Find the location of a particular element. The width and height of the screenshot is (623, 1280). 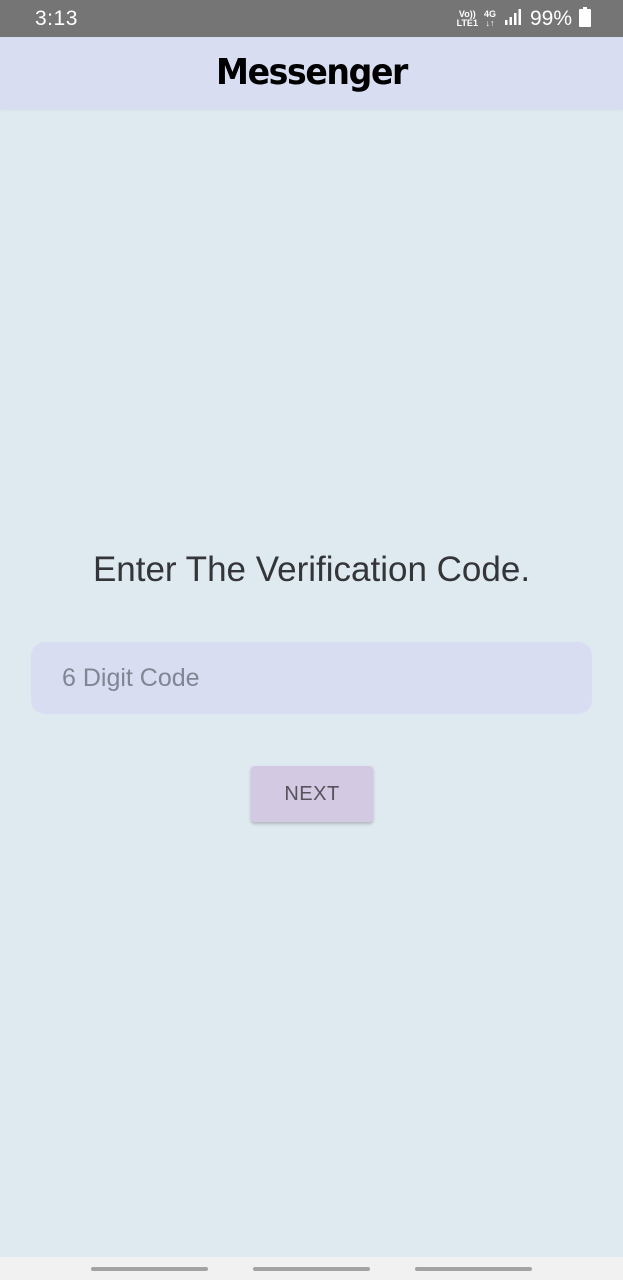

verification-code-input is located at coordinates (311, 678).